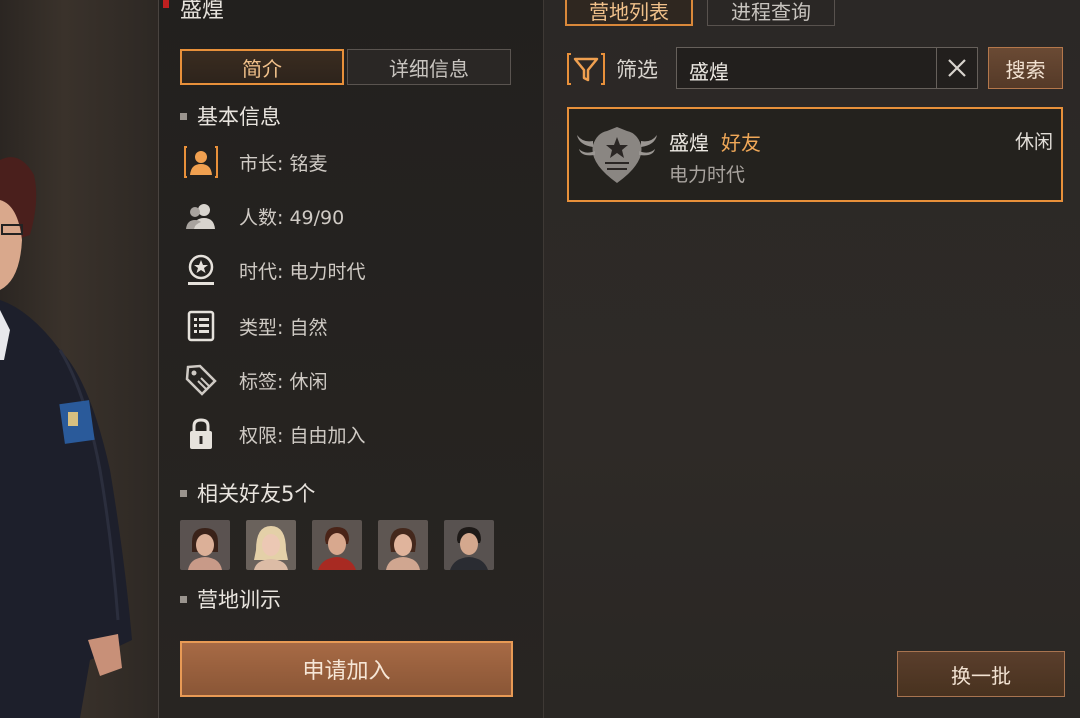 Image resolution: width=1080 pixels, height=718 pixels. I want to click on camp-name: 盛煌, so click(689, 143).